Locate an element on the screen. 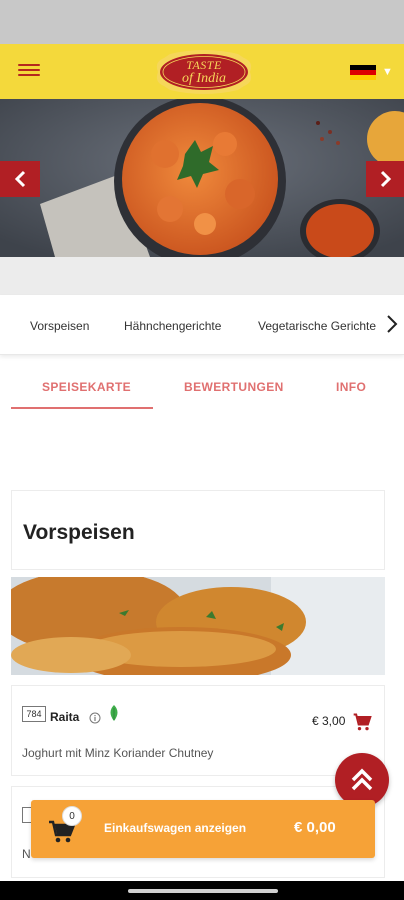 This screenshot has height=900, width=404. category-haehnchengerichte: Hähnchengerichte is located at coordinates (172, 326).